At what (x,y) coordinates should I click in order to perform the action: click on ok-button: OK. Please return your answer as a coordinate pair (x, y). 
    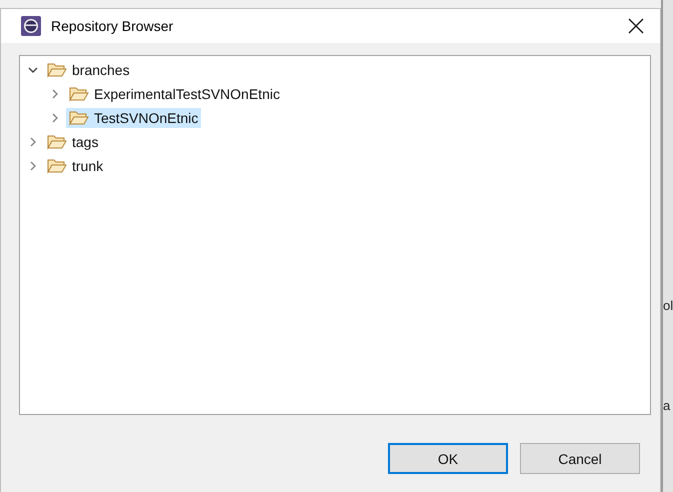
    Looking at the image, I should click on (448, 458).